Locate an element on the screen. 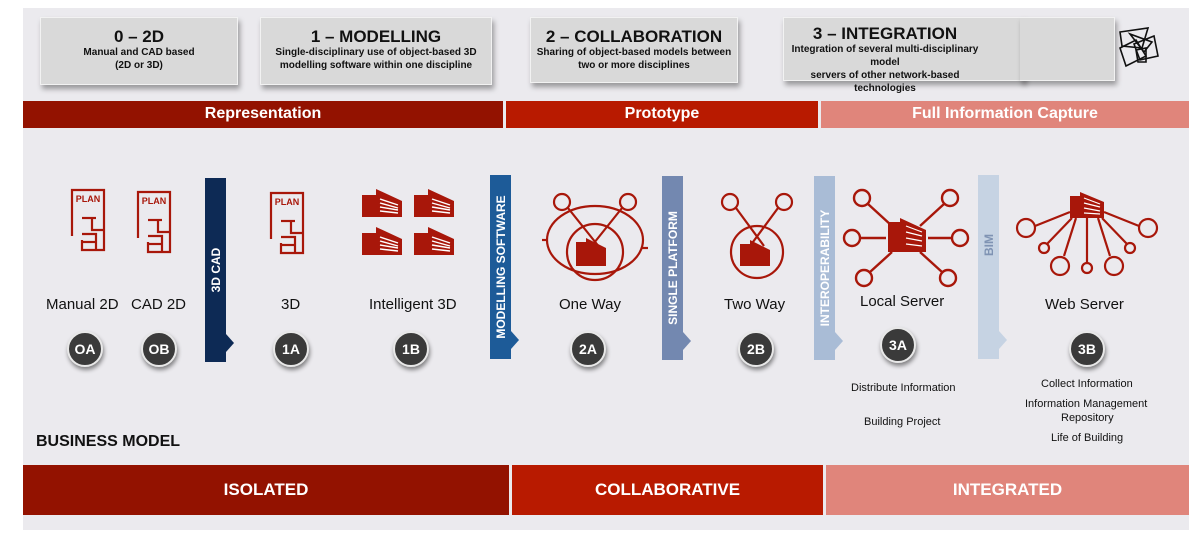 The height and width of the screenshot is (538, 1200). transition-bar-bim: BIM is located at coordinates (992, 267).